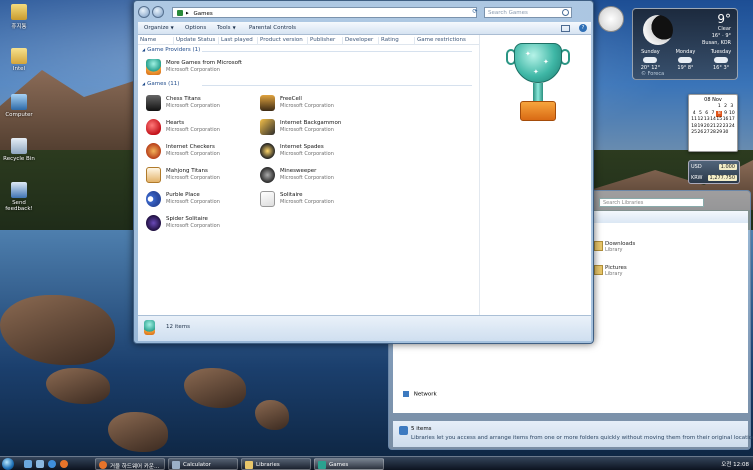 The width and height of the screenshot is (753, 470). Describe the element at coordinates (722, 177) in the screenshot. I see `currency-value: 1,277.750` at that location.